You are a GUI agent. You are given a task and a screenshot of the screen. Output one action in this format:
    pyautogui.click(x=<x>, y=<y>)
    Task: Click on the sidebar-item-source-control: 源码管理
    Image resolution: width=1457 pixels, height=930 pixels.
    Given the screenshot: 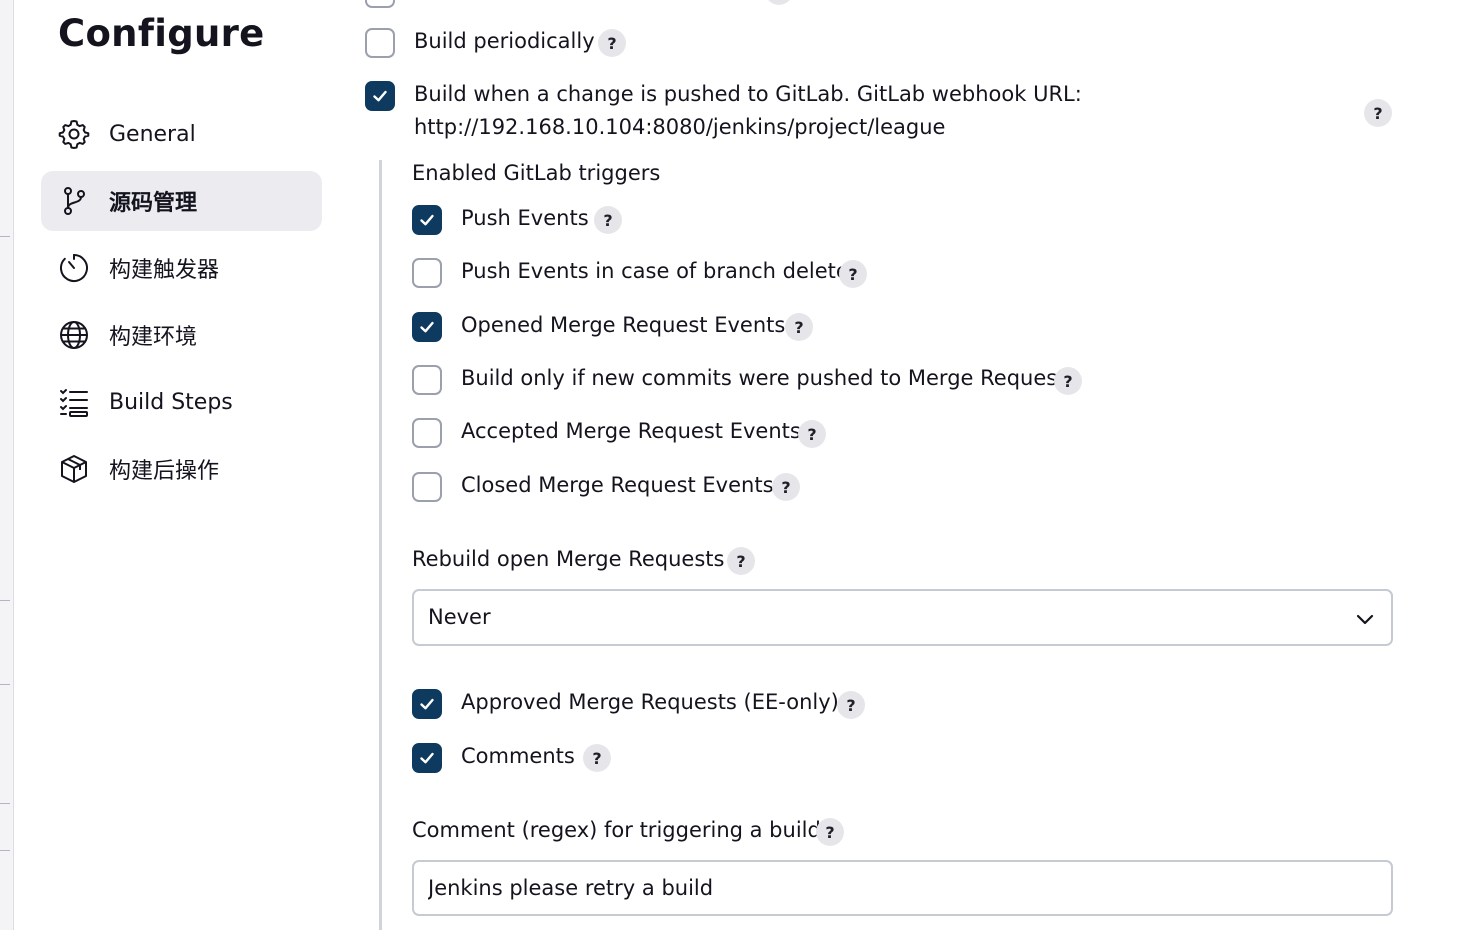 What is the action you would take?
    pyautogui.click(x=181, y=201)
    